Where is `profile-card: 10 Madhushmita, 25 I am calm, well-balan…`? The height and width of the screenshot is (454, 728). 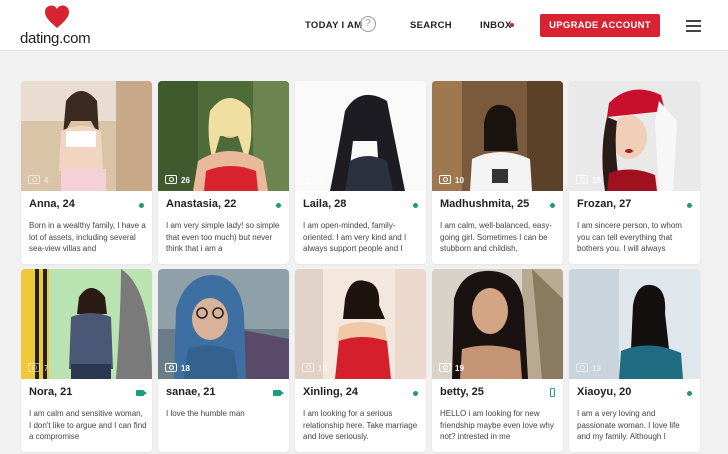
profile-card: 10 Madhushmita, 25 I am calm, well-balan… is located at coordinates (497, 172).